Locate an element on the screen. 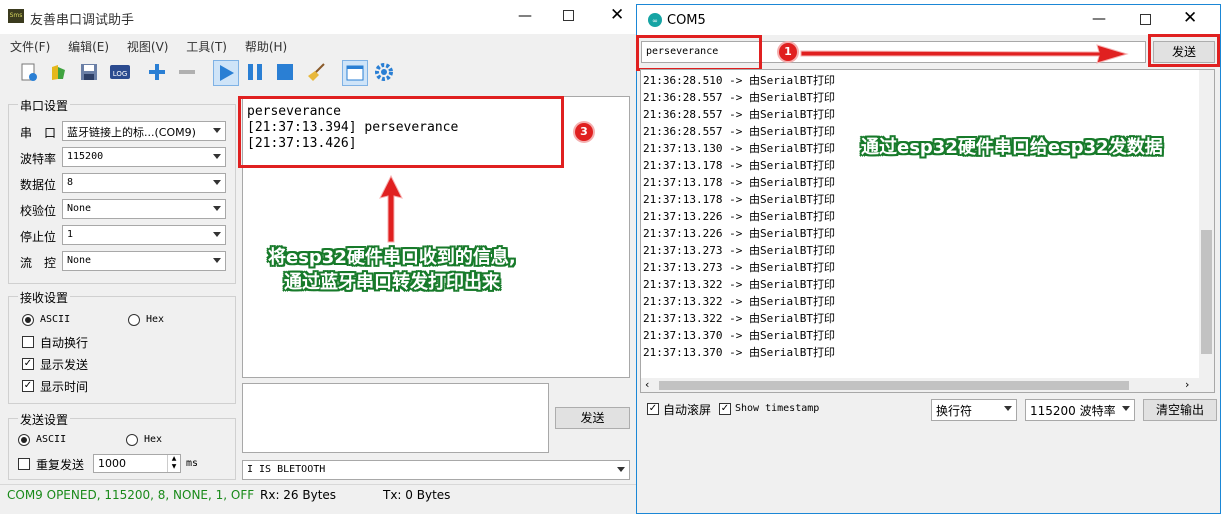  command-history-select: I IS BLETOOTH is located at coordinates (436, 470).